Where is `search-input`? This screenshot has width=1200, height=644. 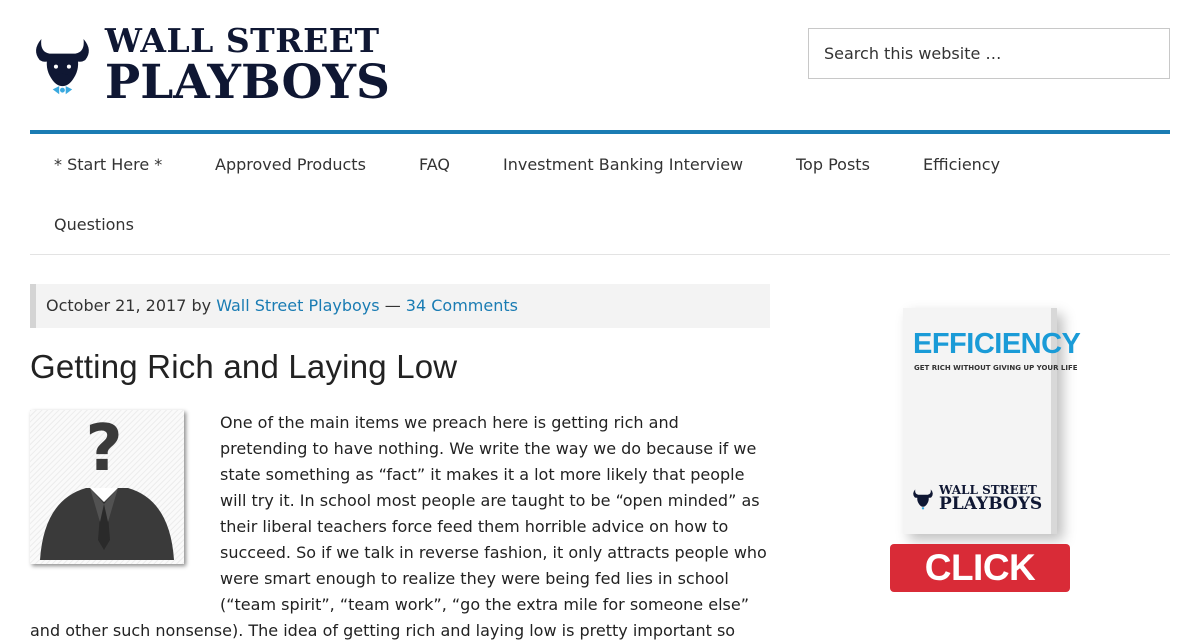 search-input is located at coordinates (989, 53).